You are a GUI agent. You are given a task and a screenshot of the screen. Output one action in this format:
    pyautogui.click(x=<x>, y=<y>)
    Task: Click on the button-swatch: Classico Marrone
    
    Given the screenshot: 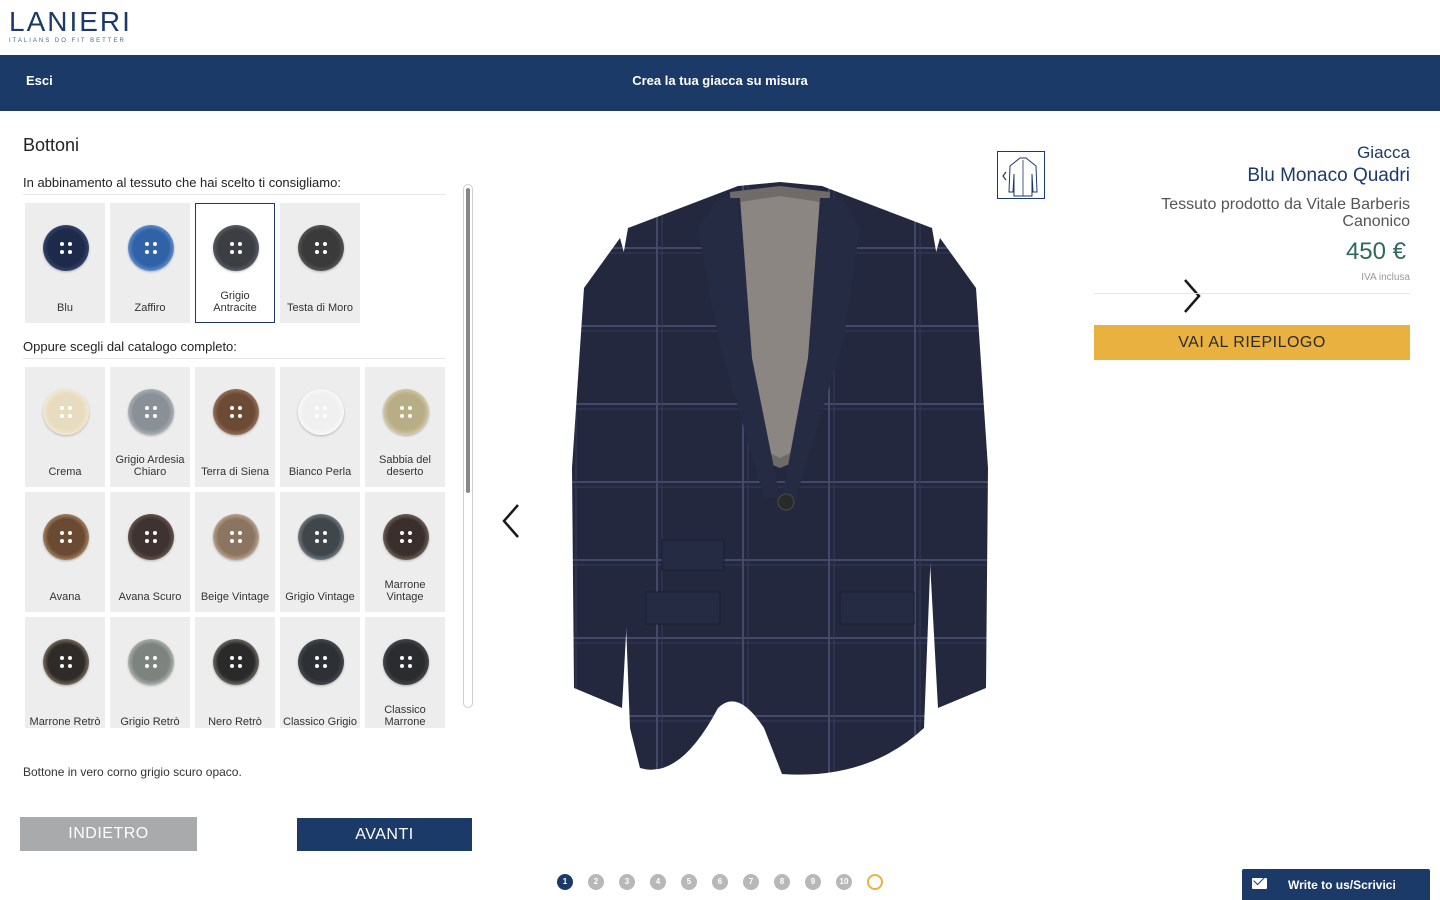 What is the action you would take?
    pyautogui.click(x=405, y=672)
    